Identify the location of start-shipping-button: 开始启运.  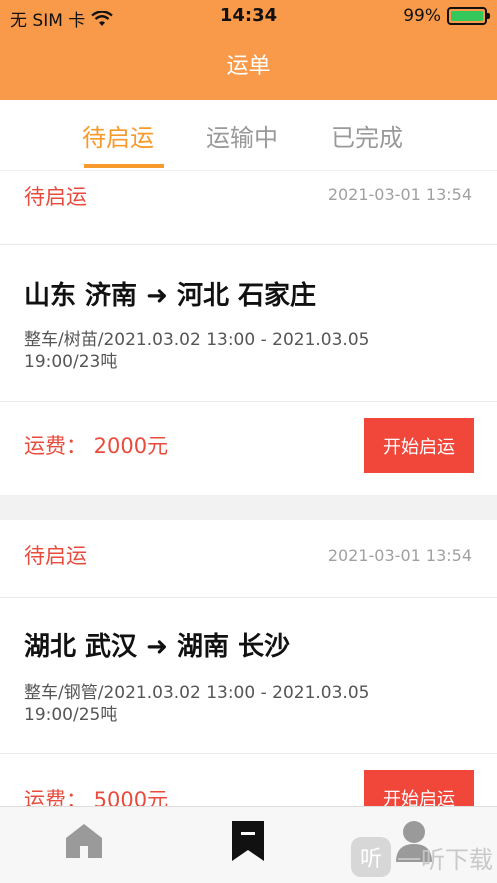
(419, 445).